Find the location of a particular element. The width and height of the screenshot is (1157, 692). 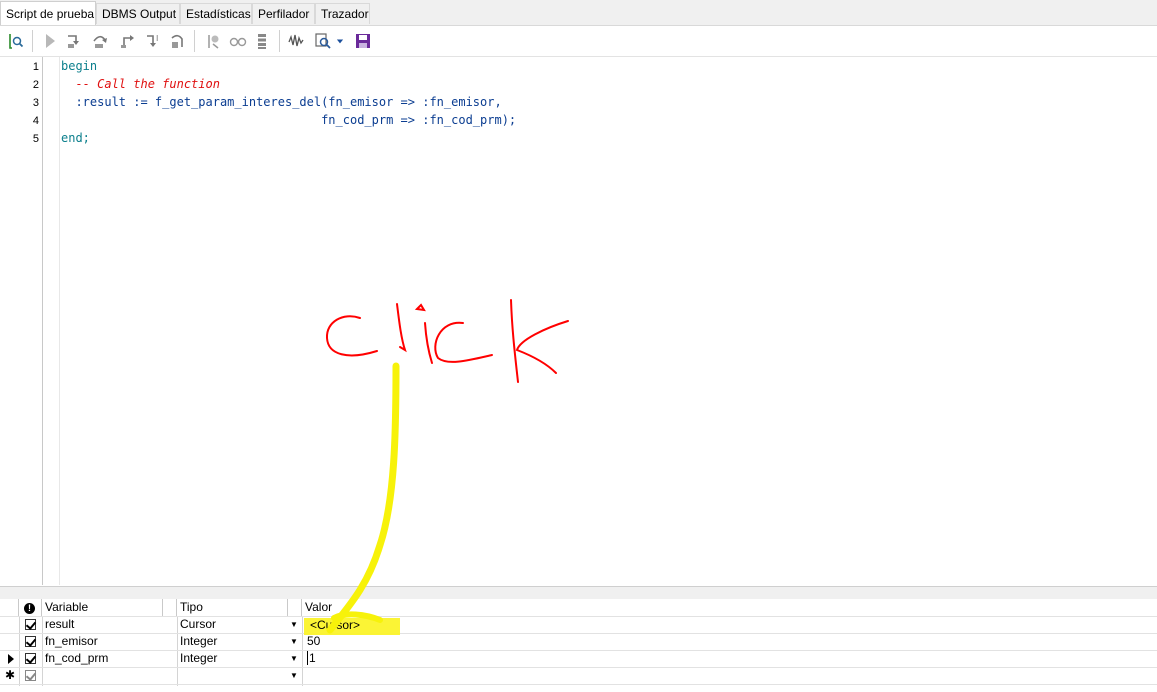

run-to-next-icon is located at coordinates (177, 41).